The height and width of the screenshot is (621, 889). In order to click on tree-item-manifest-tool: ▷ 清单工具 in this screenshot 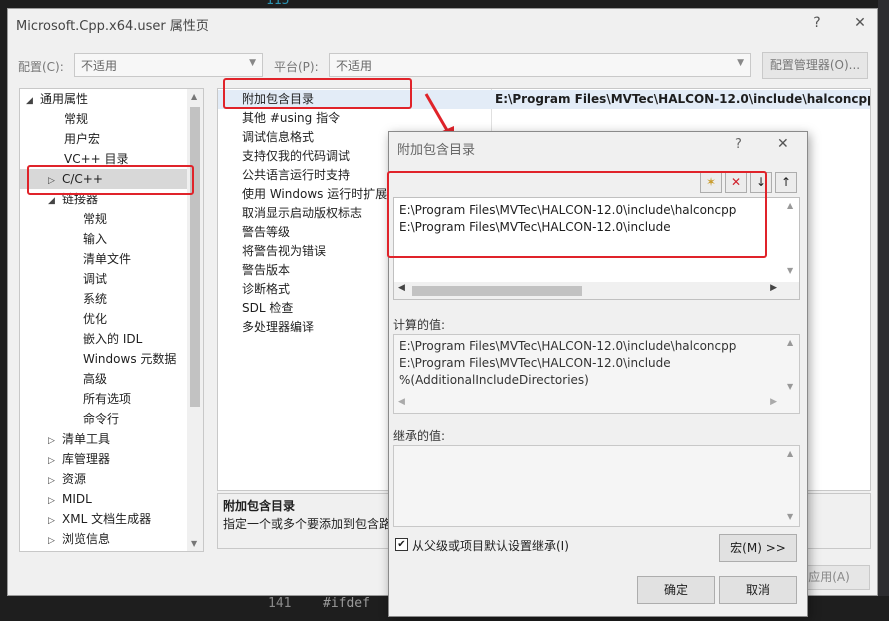, I will do `click(79, 439)`.